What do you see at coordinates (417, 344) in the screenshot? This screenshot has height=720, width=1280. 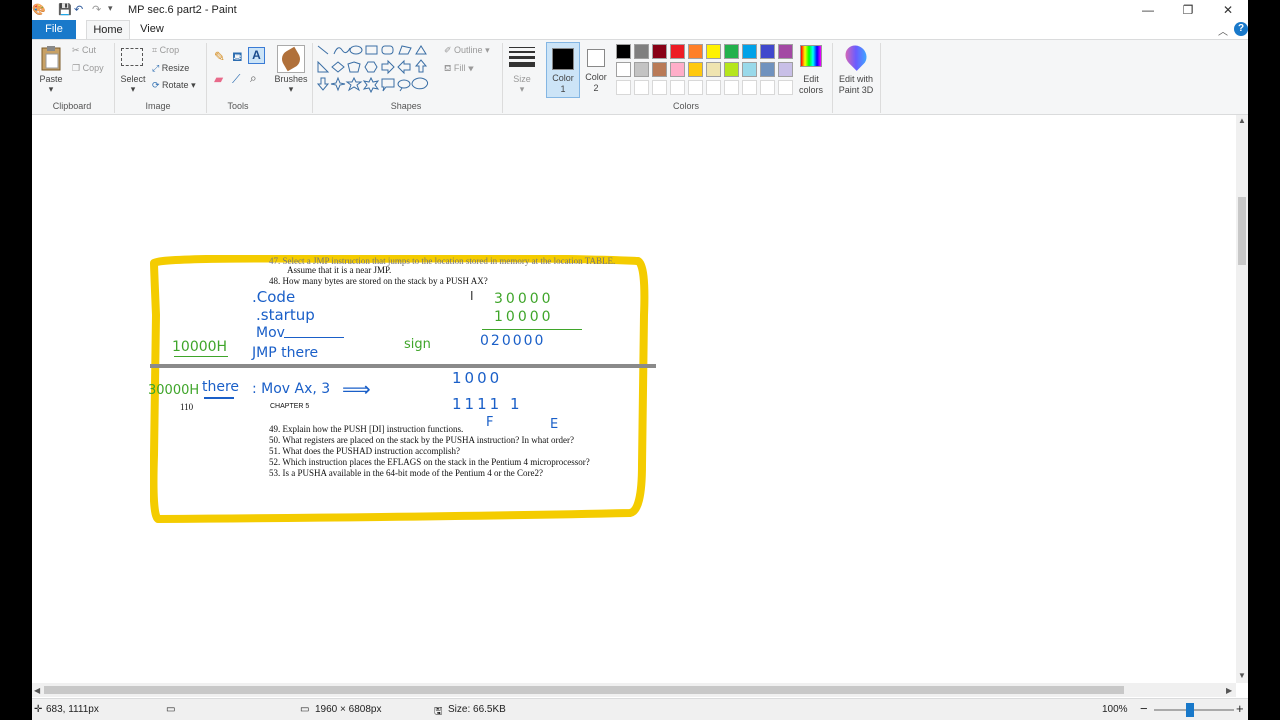 I see `handwritten-sign: sign` at bounding box center [417, 344].